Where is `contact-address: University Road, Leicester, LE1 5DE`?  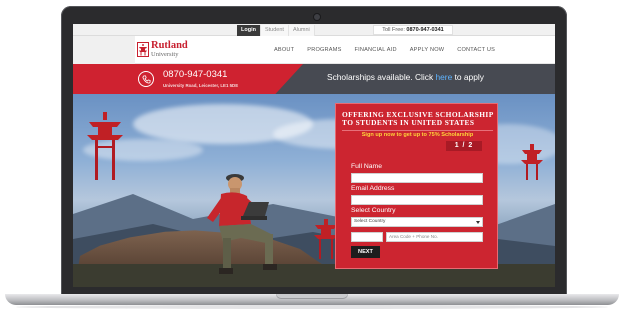
contact-address: University Road, Leicester, LE1 5DE is located at coordinates (201, 85).